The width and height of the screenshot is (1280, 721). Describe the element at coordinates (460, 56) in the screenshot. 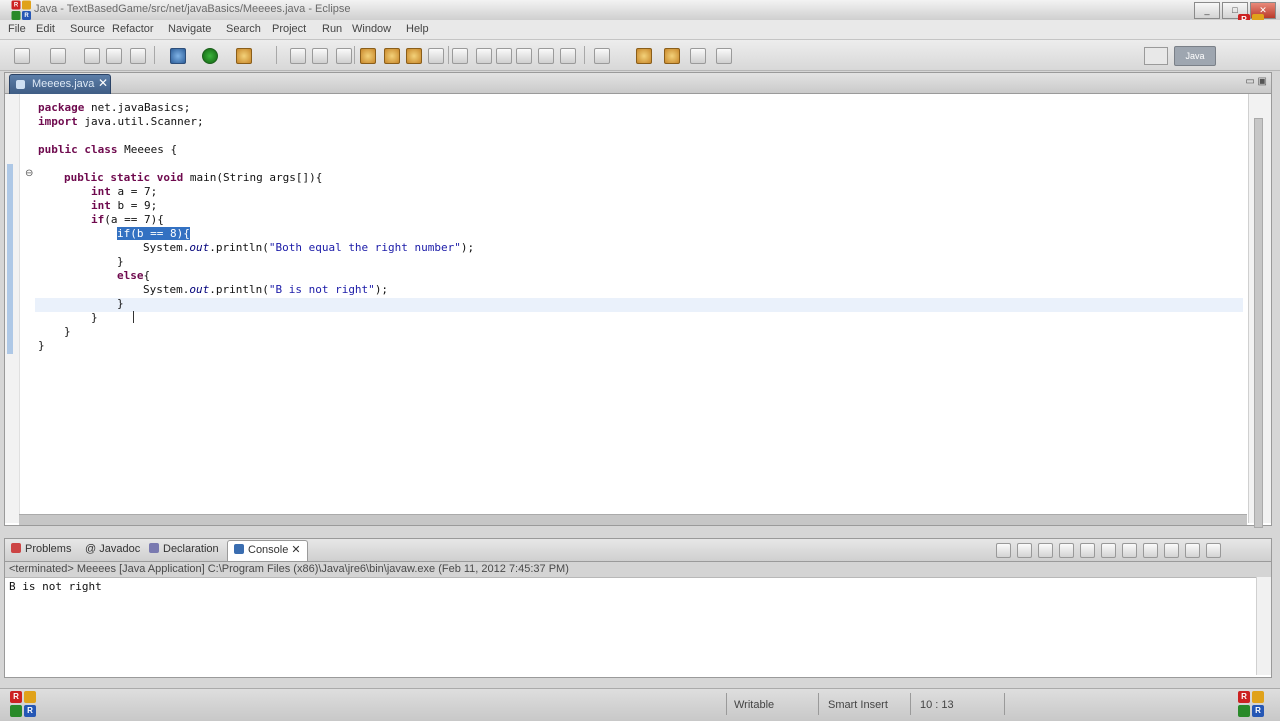

I see `annotation-icon` at that location.